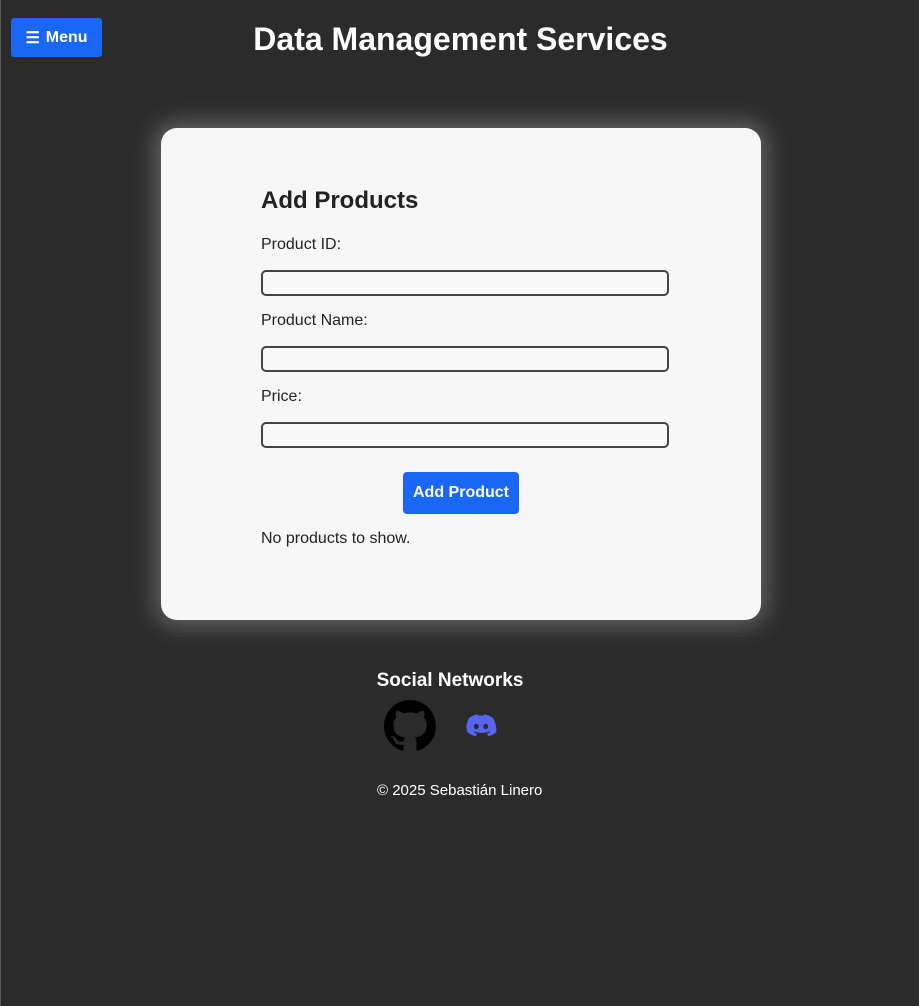  What do you see at coordinates (465, 359) in the screenshot?
I see `product-name-input` at bounding box center [465, 359].